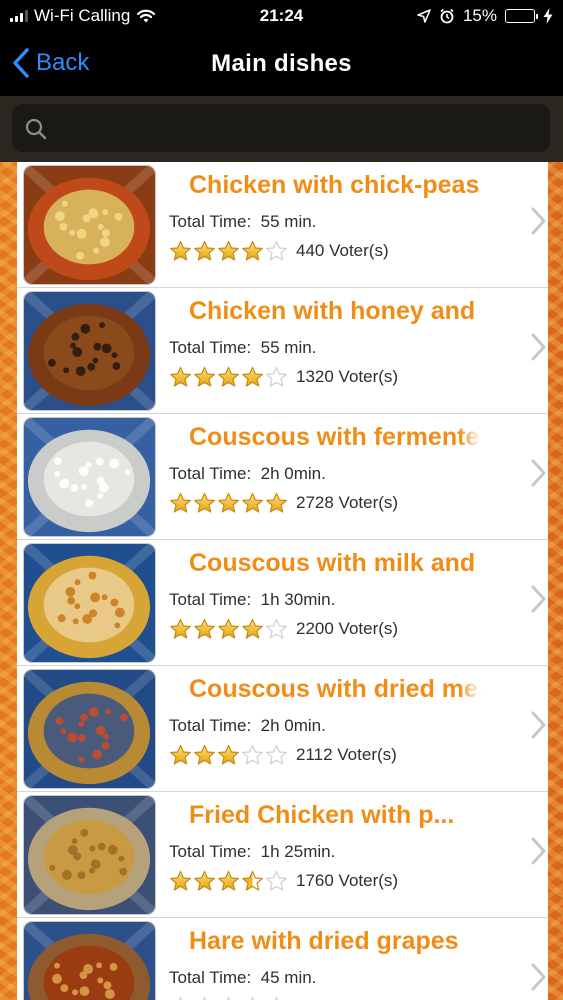 The width and height of the screenshot is (563, 1000). What do you see at coordinates (252, 852) in the screenshot?
I see `total-time: Total Time: 1h 25min.` at bounding box center [252, 852].